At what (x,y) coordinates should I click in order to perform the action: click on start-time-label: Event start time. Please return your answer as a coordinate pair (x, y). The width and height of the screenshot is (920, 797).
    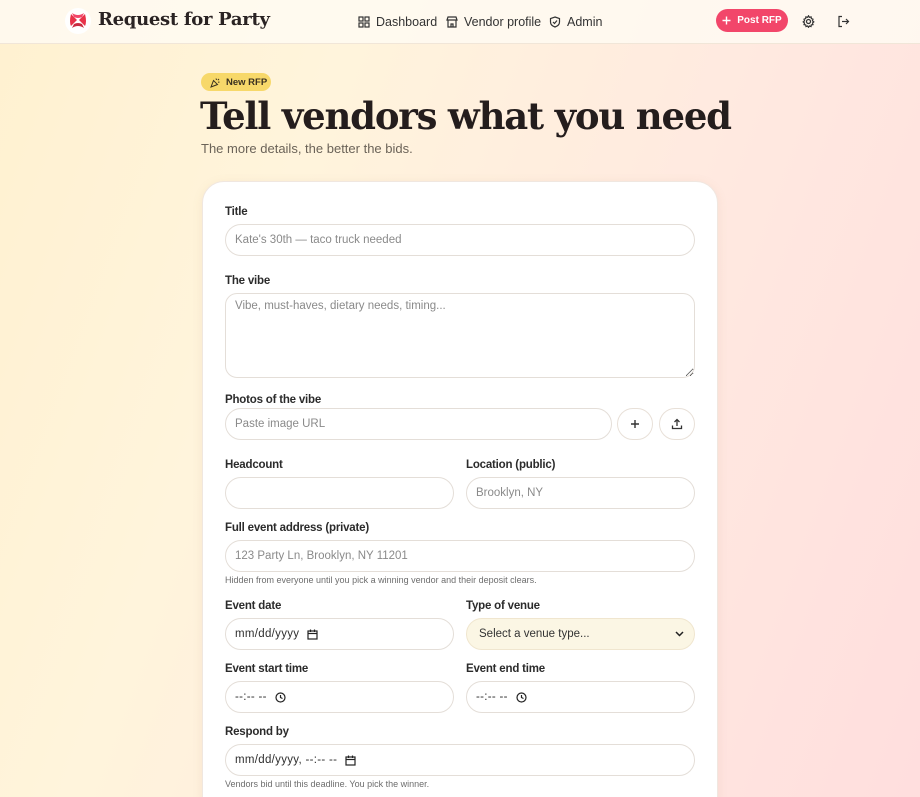
    Looking at the image, I should click on (267, 669).